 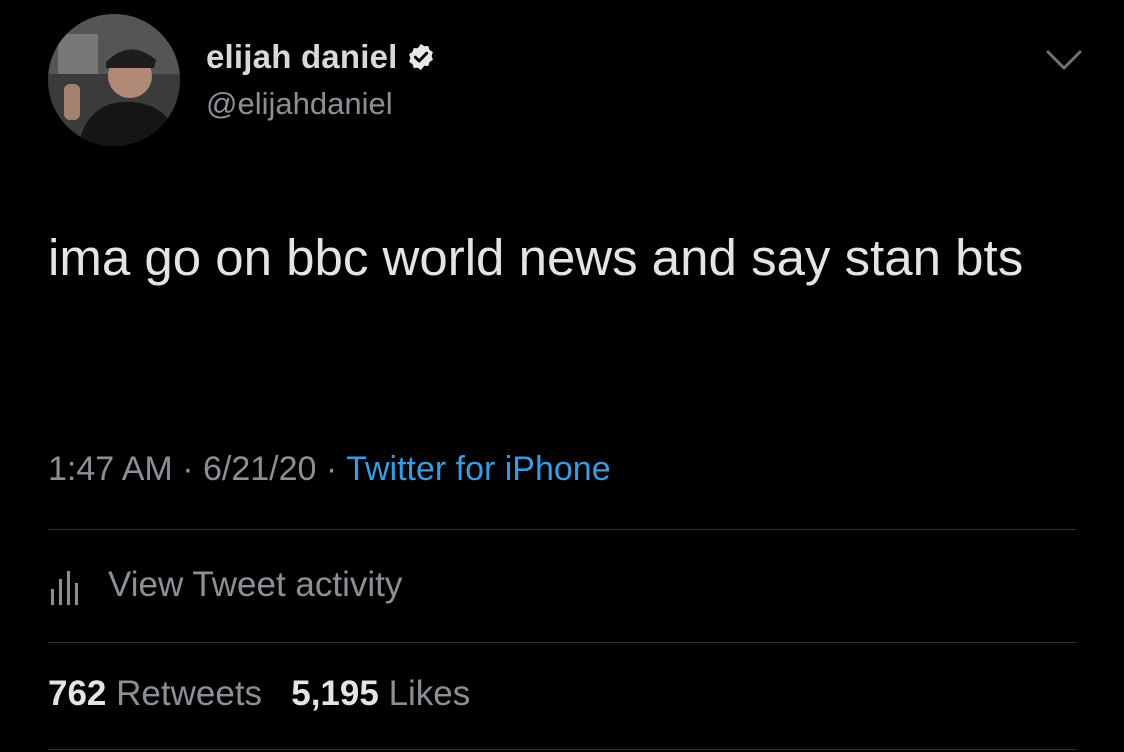 I want to click on tweet-source-link: Twitter for iPhone, so click(x=478, y=469).